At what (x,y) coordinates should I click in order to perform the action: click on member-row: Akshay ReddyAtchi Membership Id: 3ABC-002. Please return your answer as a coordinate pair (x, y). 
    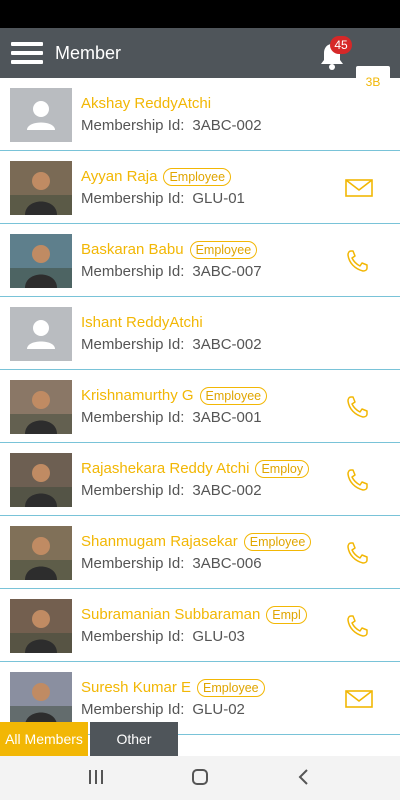
    Looking at the image, I should click on (200, 114).